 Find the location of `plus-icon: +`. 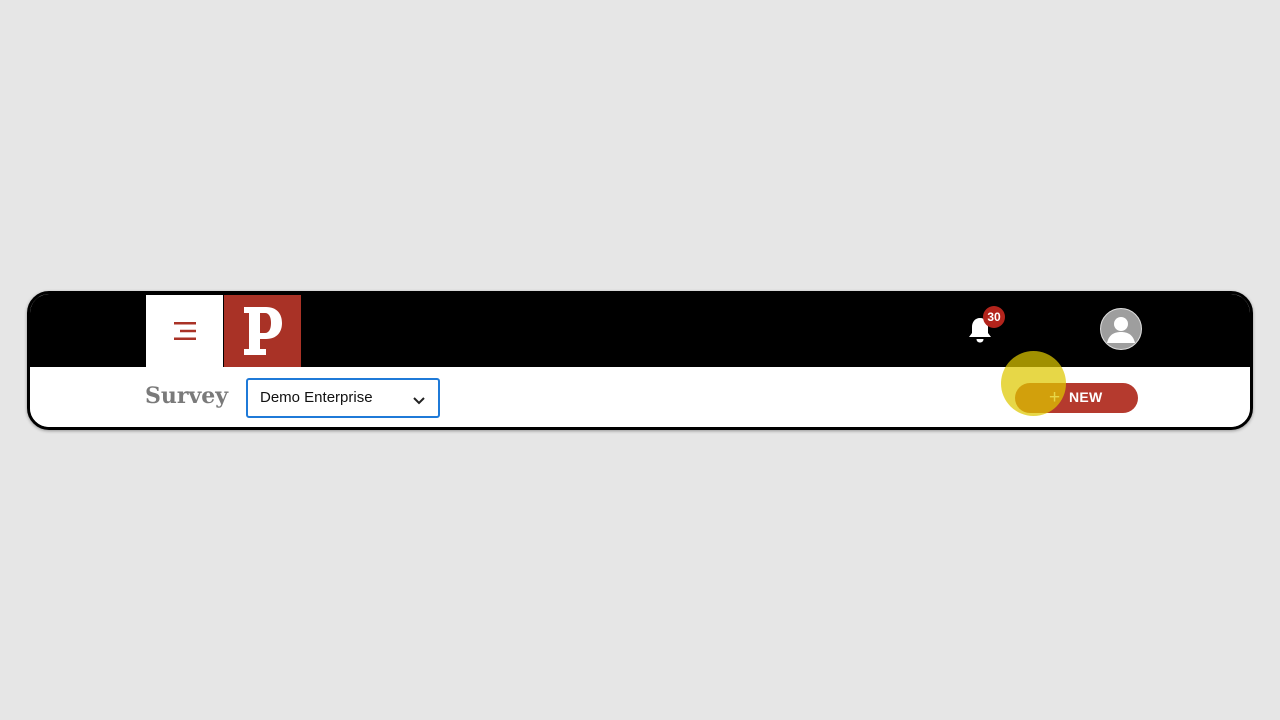

plus-icon: + is located at coordinates (1055, 397).